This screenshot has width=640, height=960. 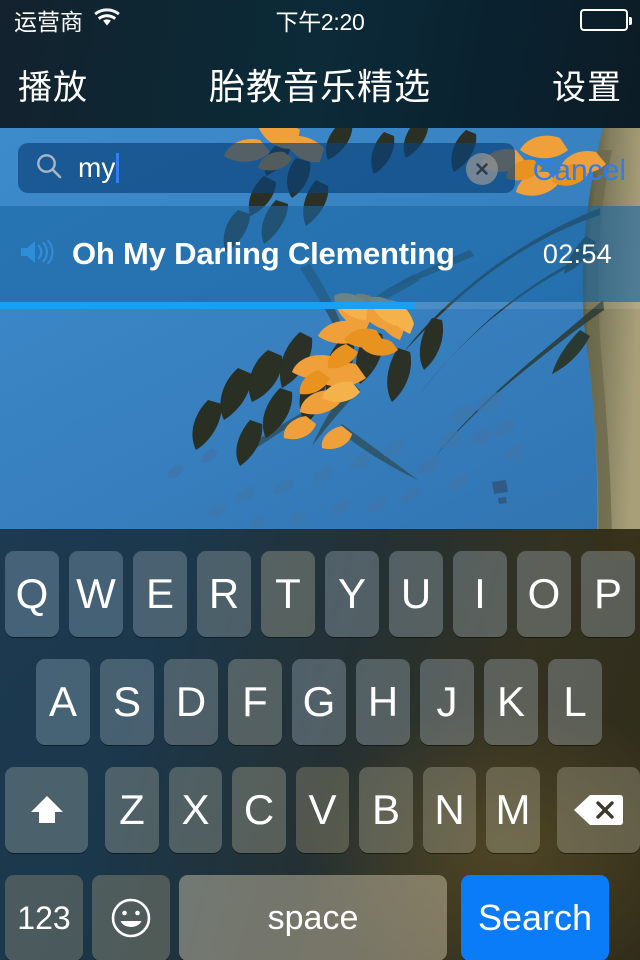 I want to click on key-i: I, so click(x=480, y=594).